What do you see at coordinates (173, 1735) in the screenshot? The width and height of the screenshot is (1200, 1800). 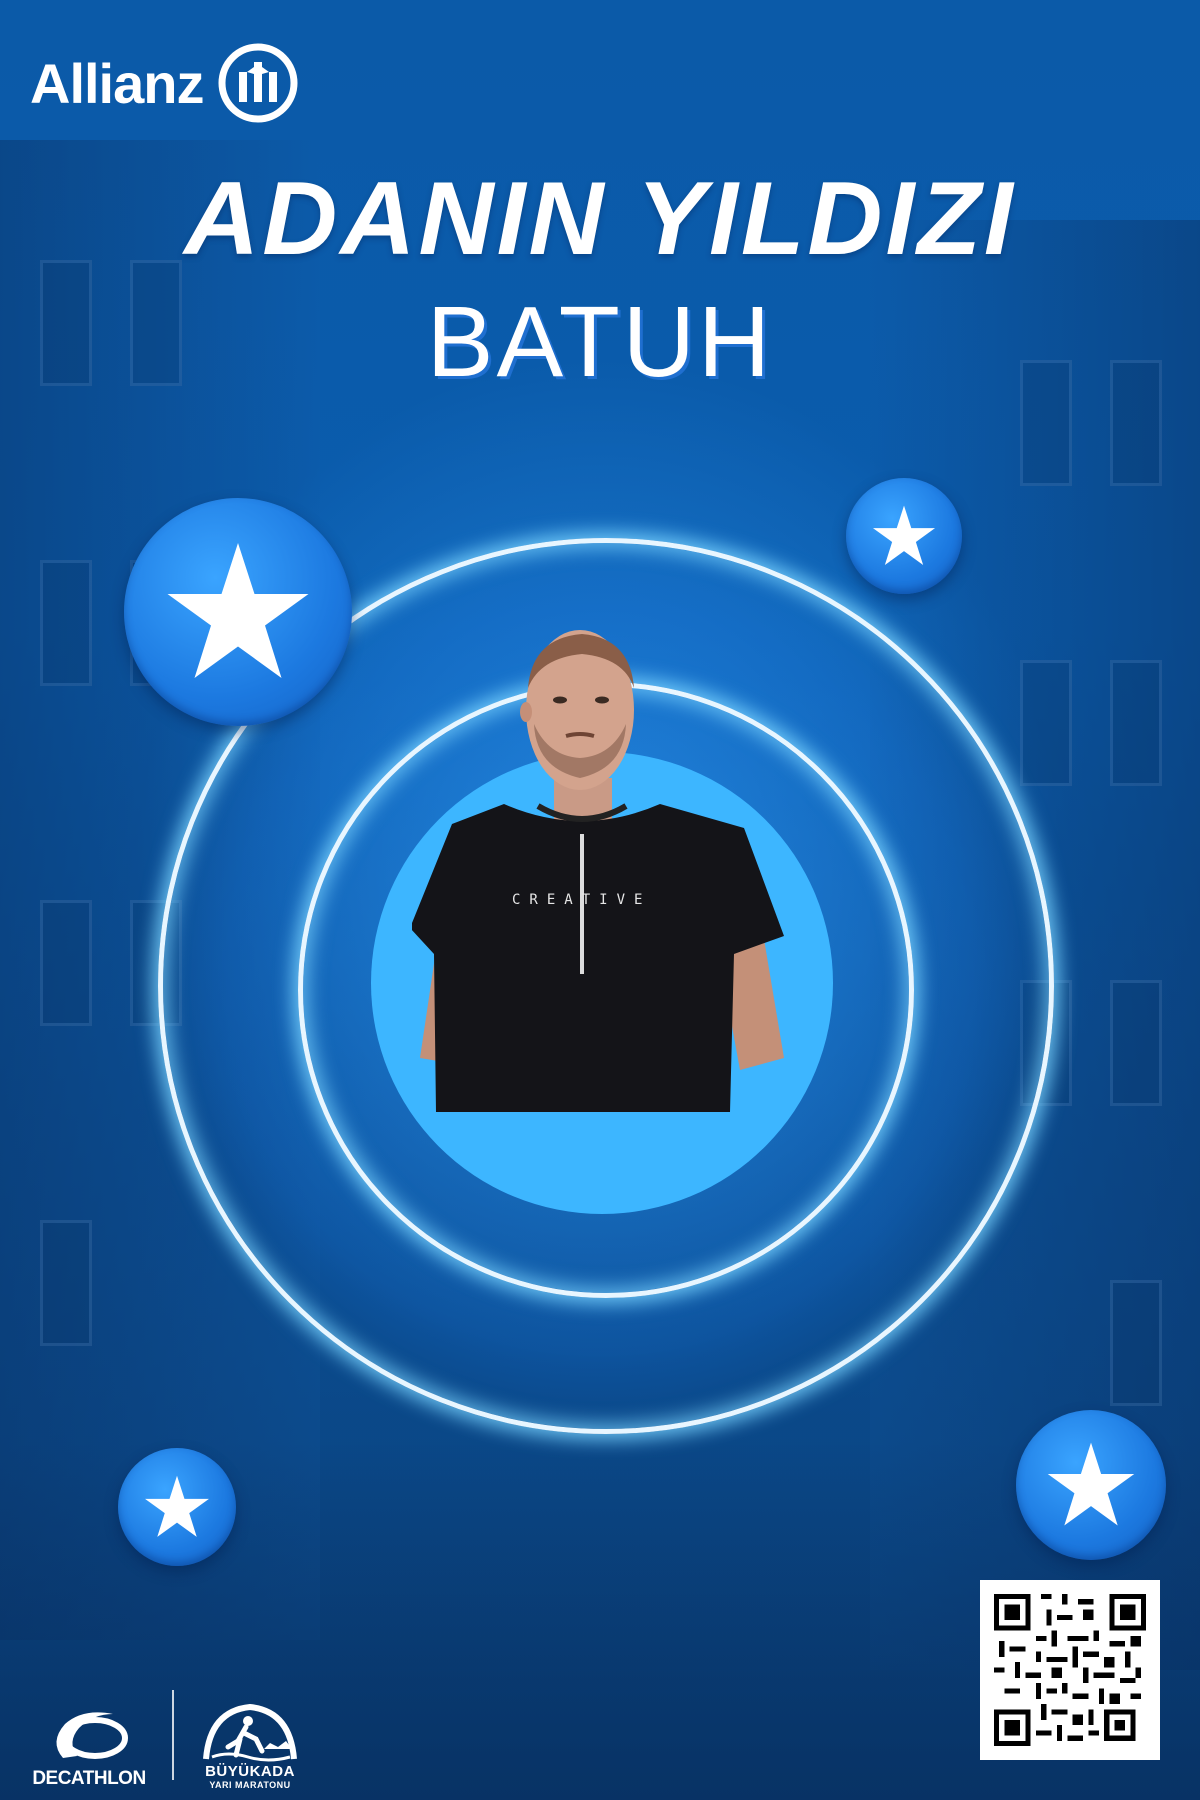 I see `sponsor-divider` at bounding box center [173, 1735].